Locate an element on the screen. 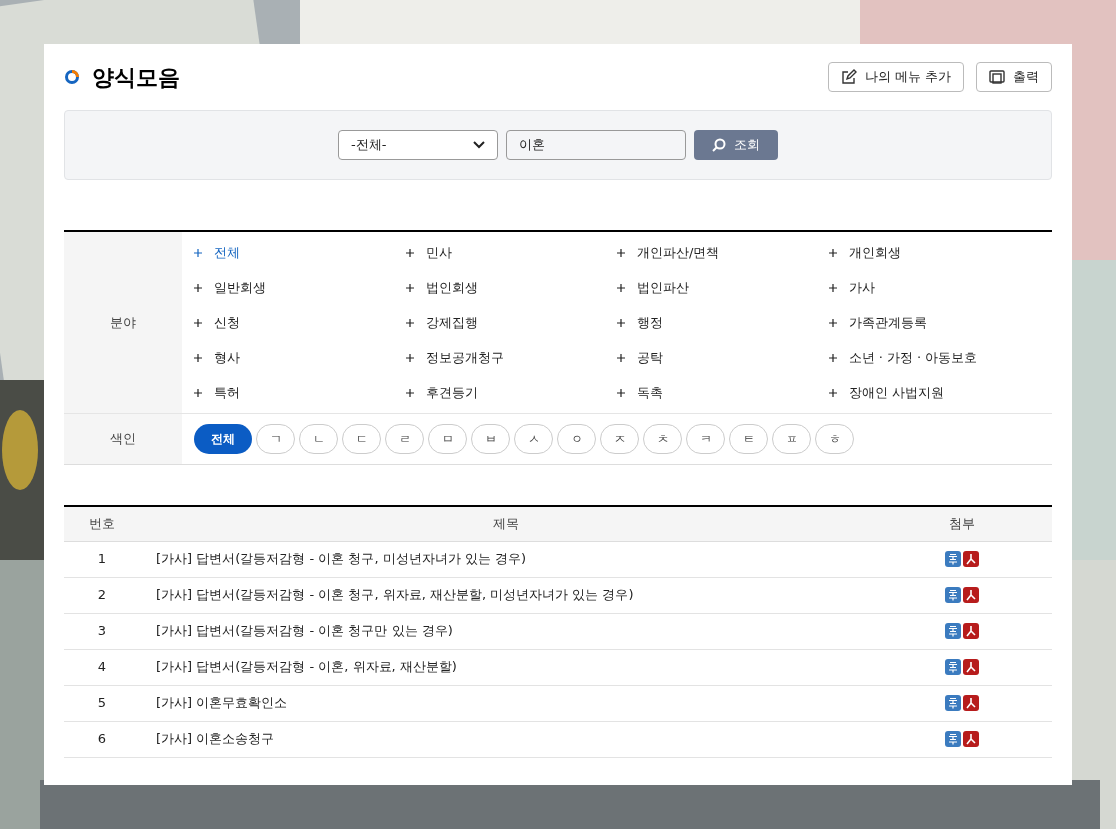 This screenshot has height=829, width=1116. form-title-link: [가사] 답변서(갈등저감형 - 이혼 청구만 있는 경우) is located at coordinates (506, 631).